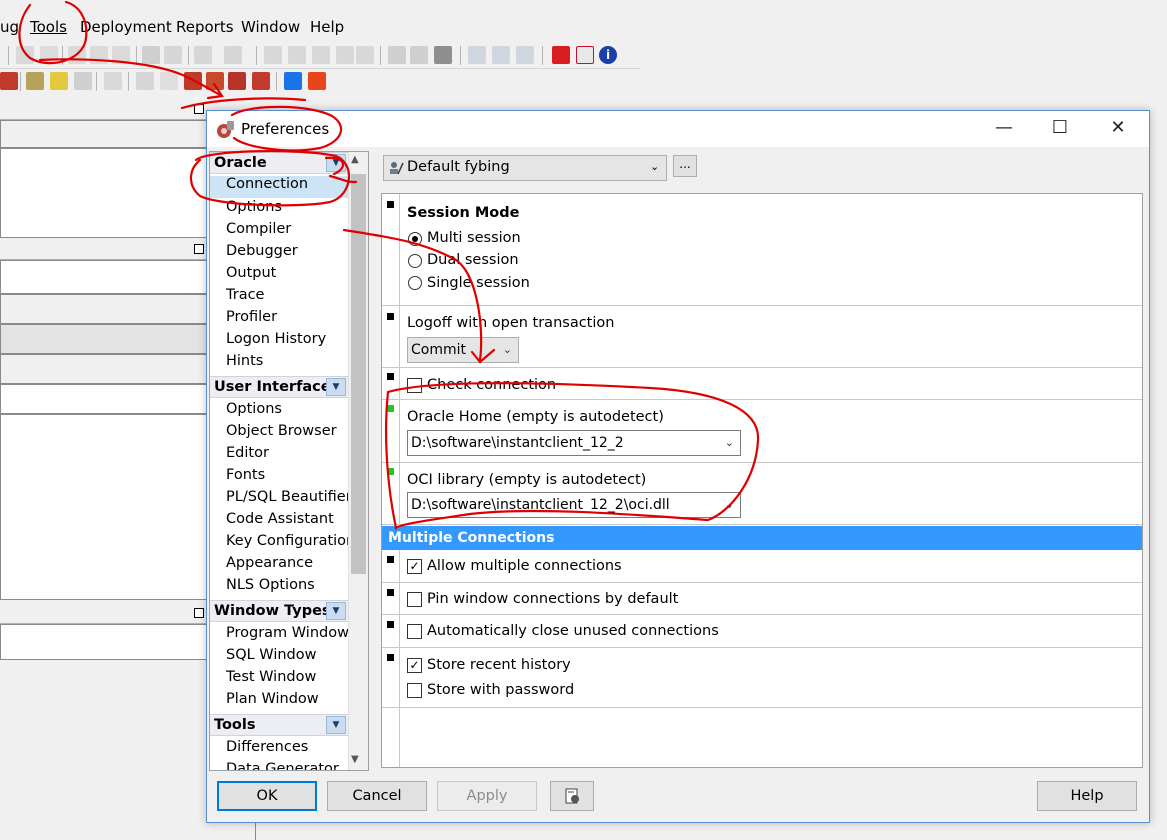 The image size is (1167, 840). I want to click on tree-group-window-types: Window Types ▼, so click(279, 611).